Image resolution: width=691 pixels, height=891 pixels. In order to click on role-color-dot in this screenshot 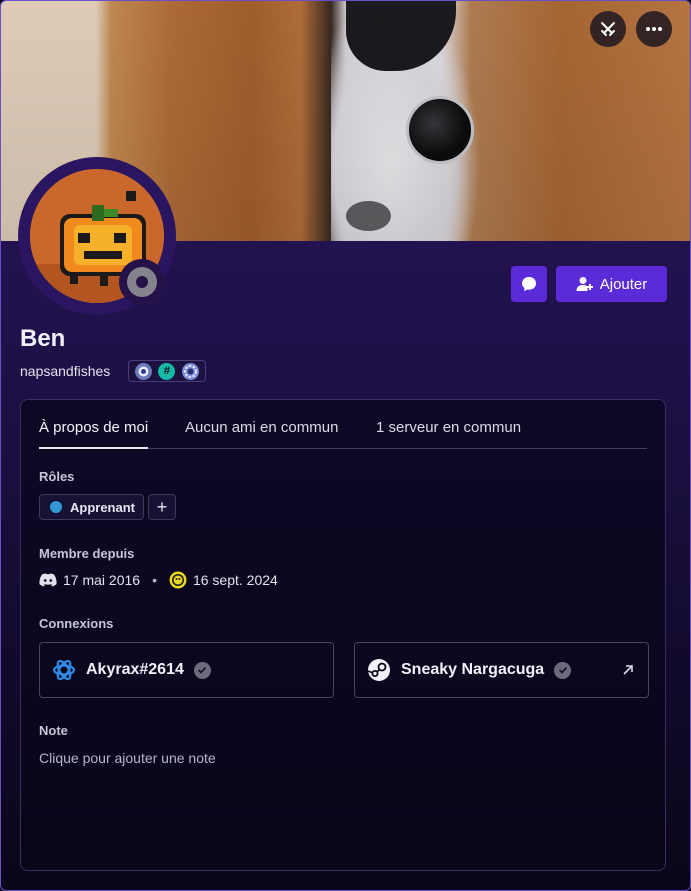, I will do `click(56, 507)`.